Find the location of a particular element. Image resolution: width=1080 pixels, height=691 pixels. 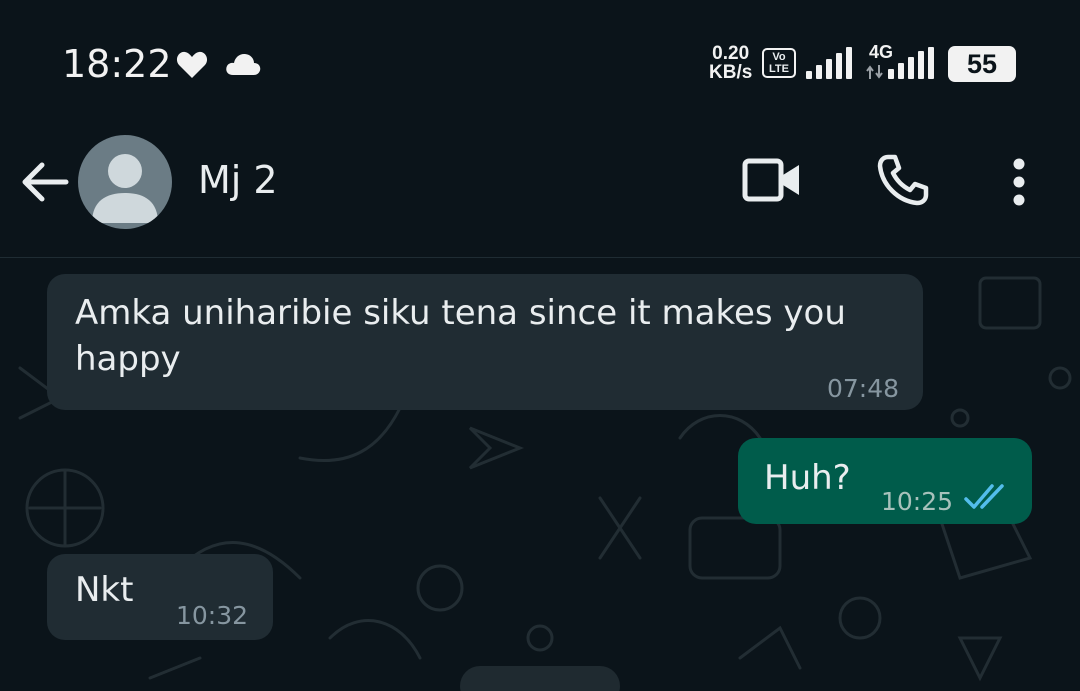

contact-name: Mj 2 is located at coordinates (238, 180).